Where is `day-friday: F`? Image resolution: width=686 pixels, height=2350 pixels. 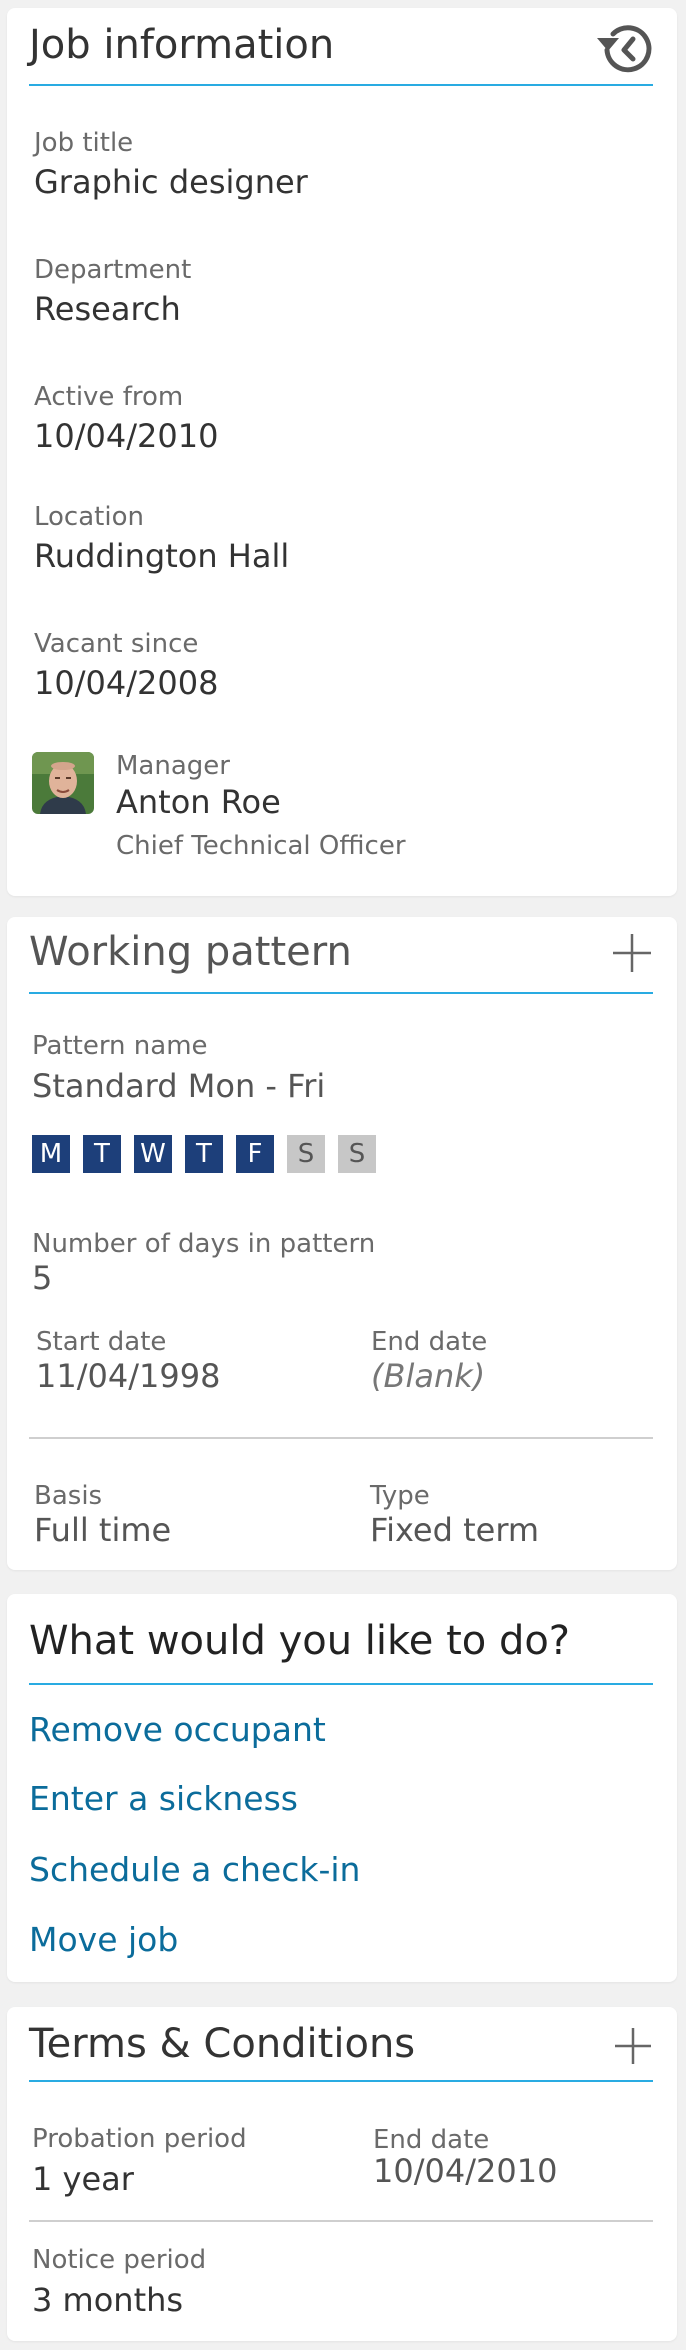 day-friday: F is located at coordinates (255, 1154).